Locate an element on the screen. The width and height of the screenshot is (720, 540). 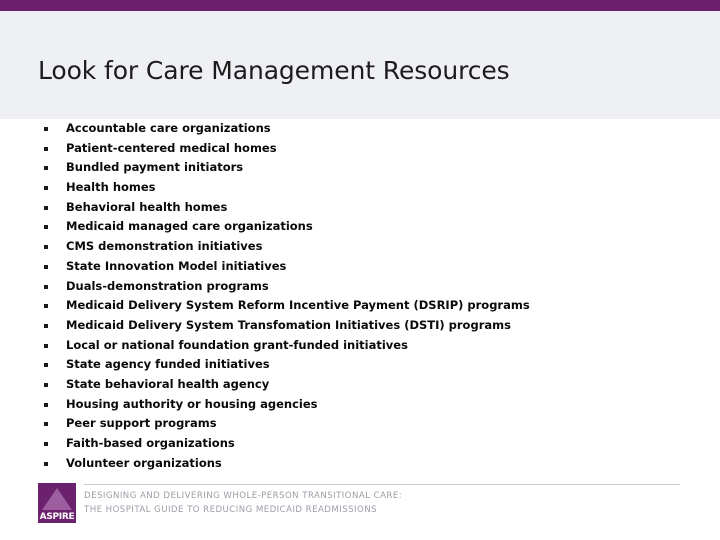
aspire-logo: ASPIRE is located at coordinates (57, 503).